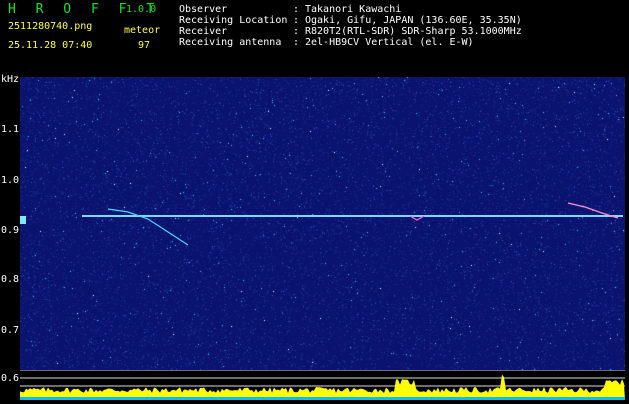 The height and width of the screenshot is (404, 629). Describe the element at coordinates (353, 9) in the screenshot. I see `observer-value: Takanori Kawachi` at that location.